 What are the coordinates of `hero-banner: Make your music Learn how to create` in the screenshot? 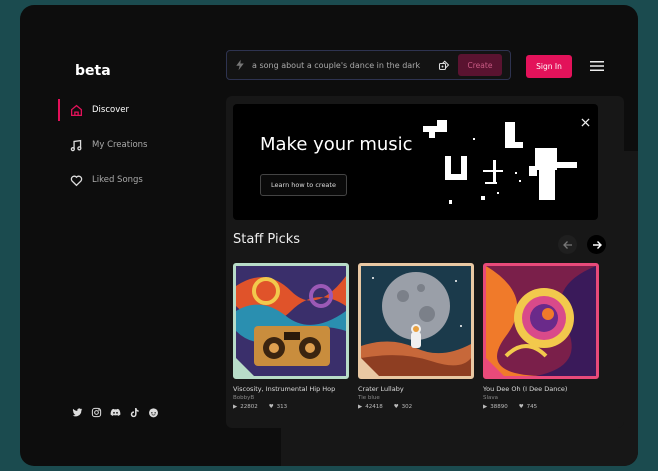 It's located at (415, 162).